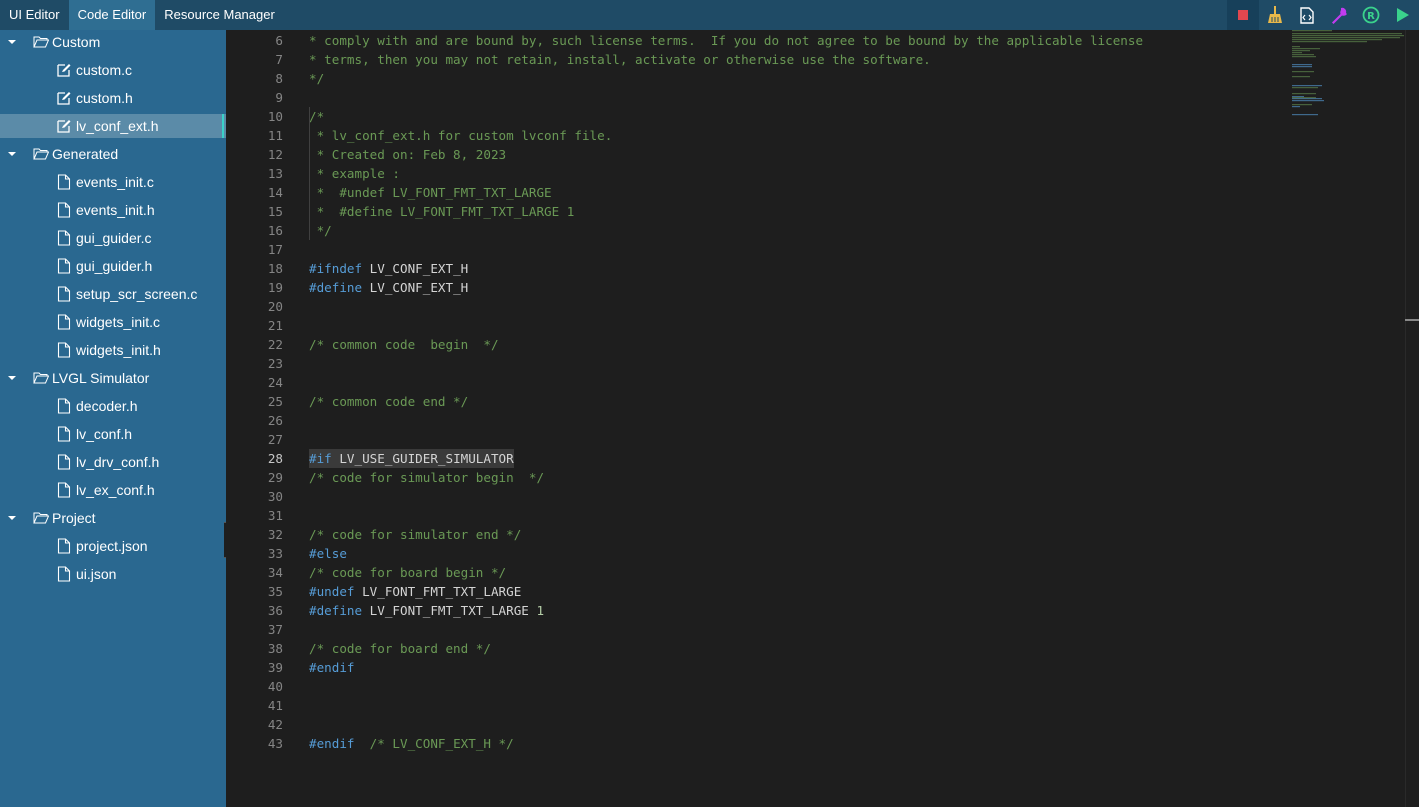  I want to click on file-custom-h: custom.h, so click(113, 98).